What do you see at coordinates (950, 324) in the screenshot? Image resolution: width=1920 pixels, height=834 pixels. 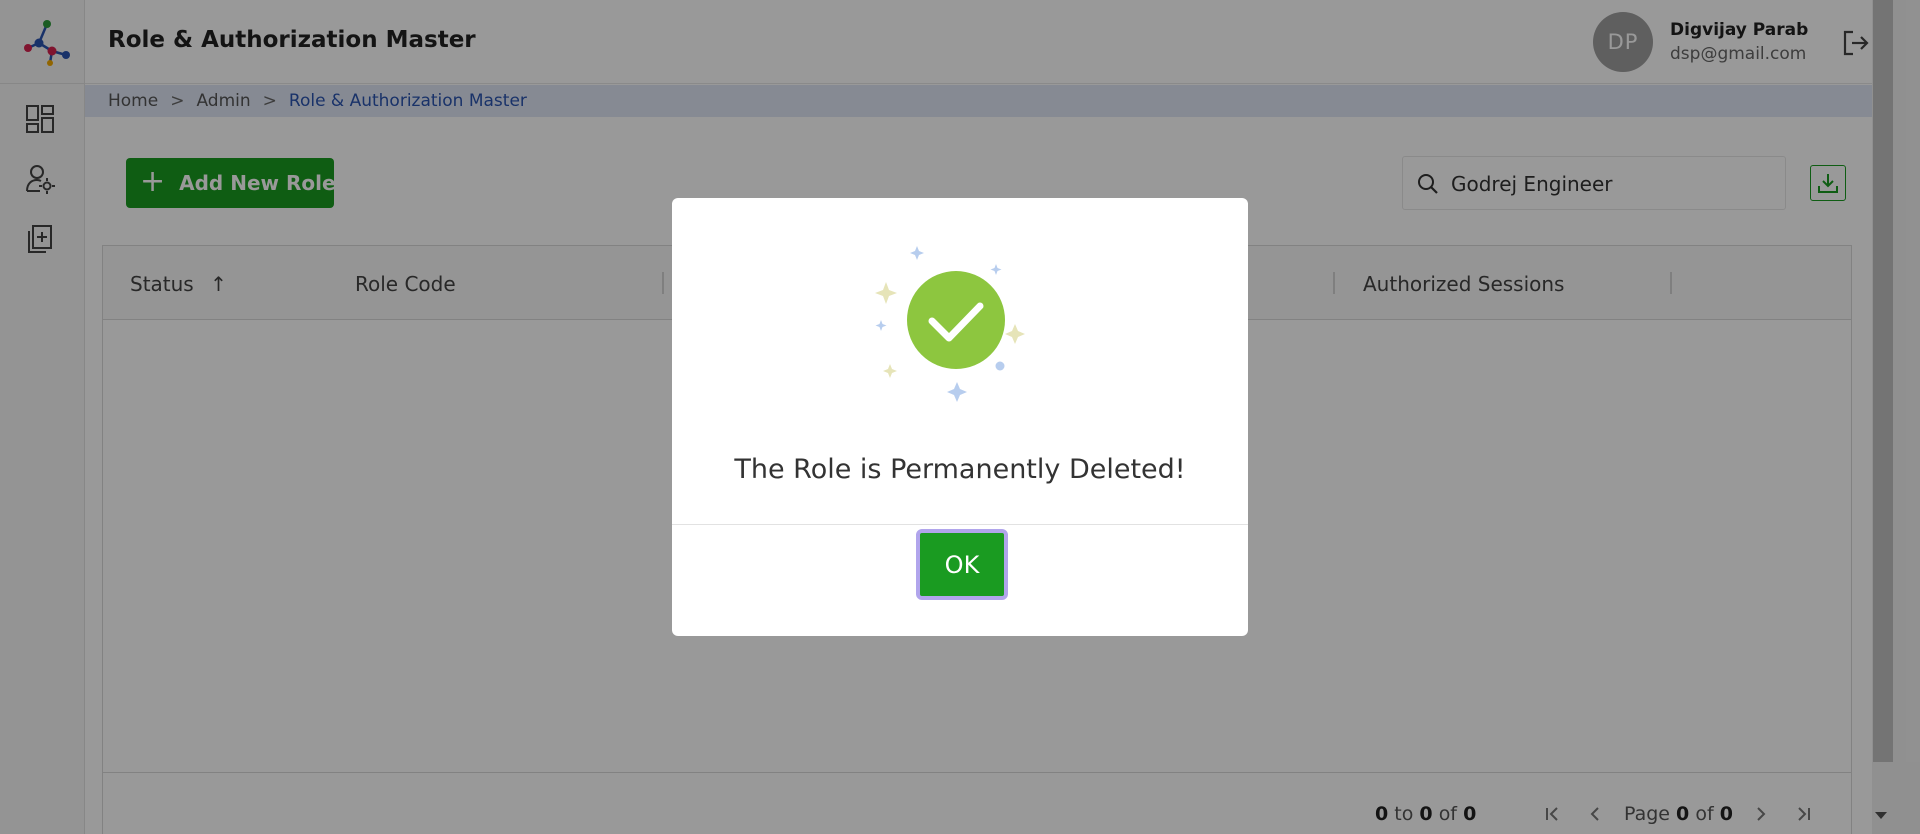 I see `check-circle-icon` at bounding box center [950, 324].